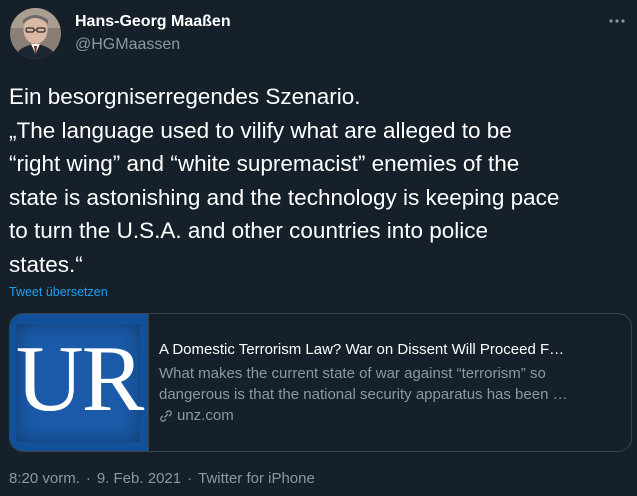  What do you see at coordinates (617, 21) in the screenshot?
I see `more-horizontal-icon` at bounding box center [617, 21].